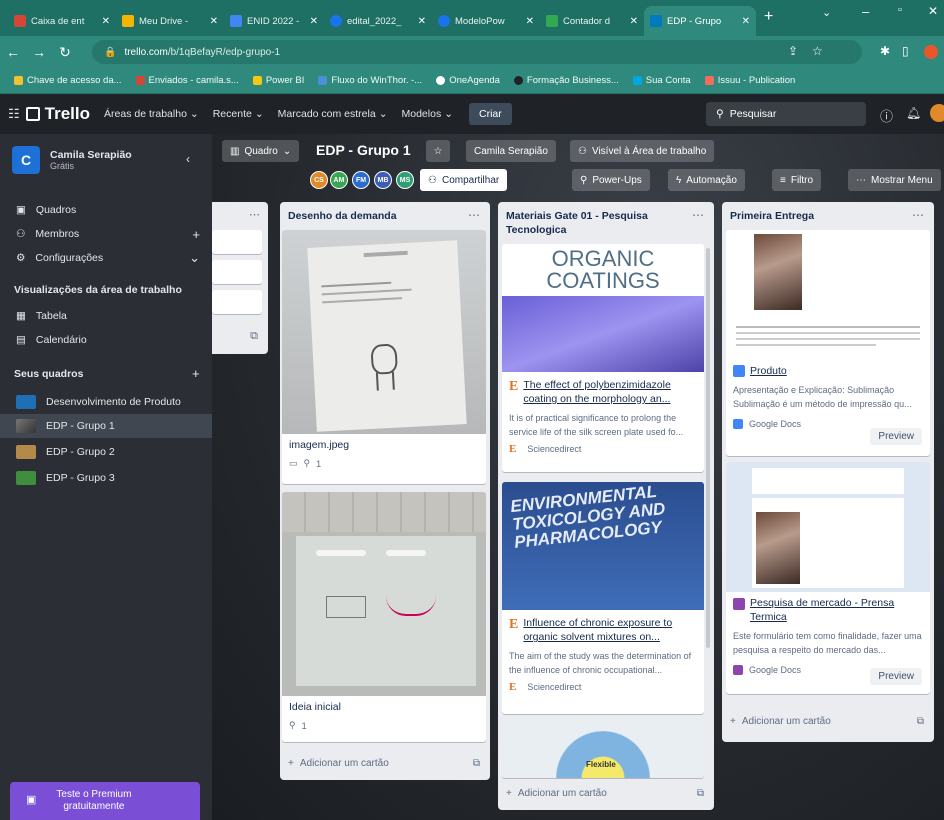 The image size is (944, 820). I want to click on browser-tab-enid: ENID 2022 - ✕, so click(274, 21).